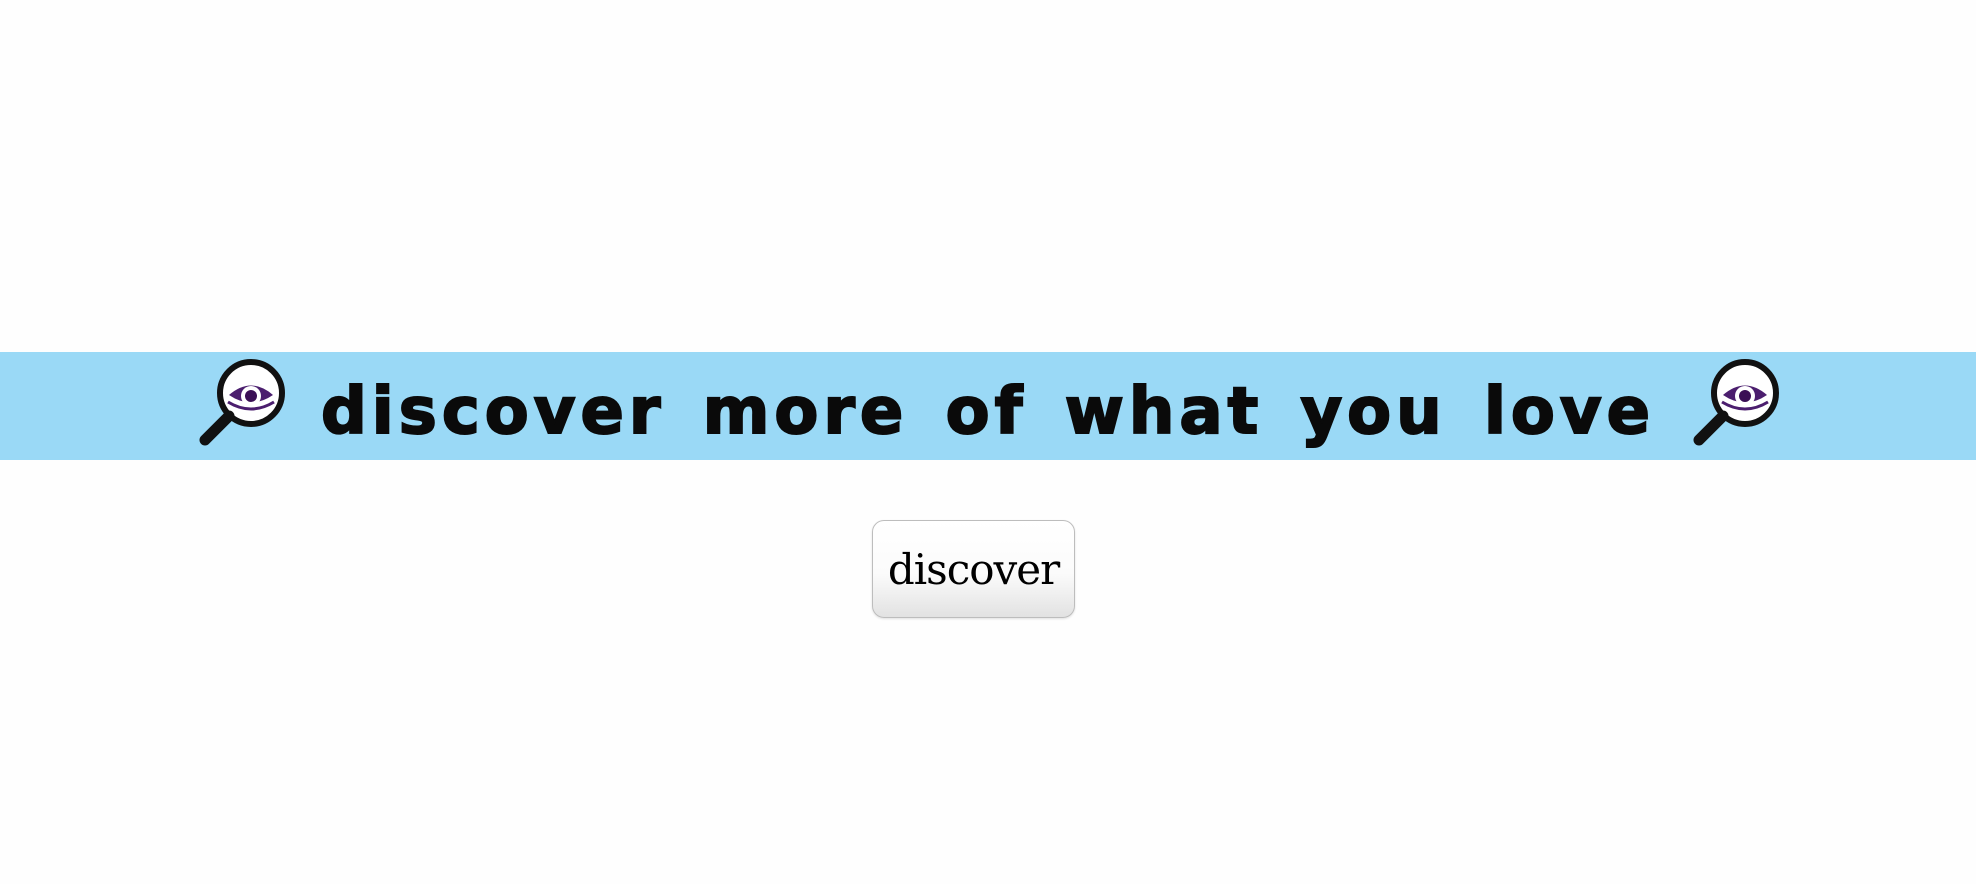 This screenshot has height=884, width=1976. Describe the element at coordinates (973, 569) in the screenshot. I see `discover-button: discover` at that location.